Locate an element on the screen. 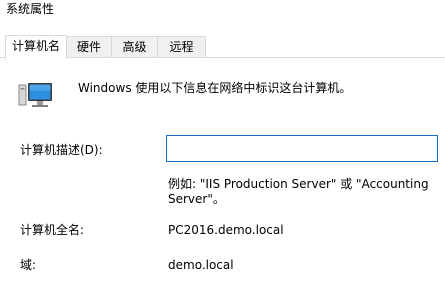 The width and height of the screenshot is (445, 283). tab-hardware: 硬件 is located at coordinates (89, 46).